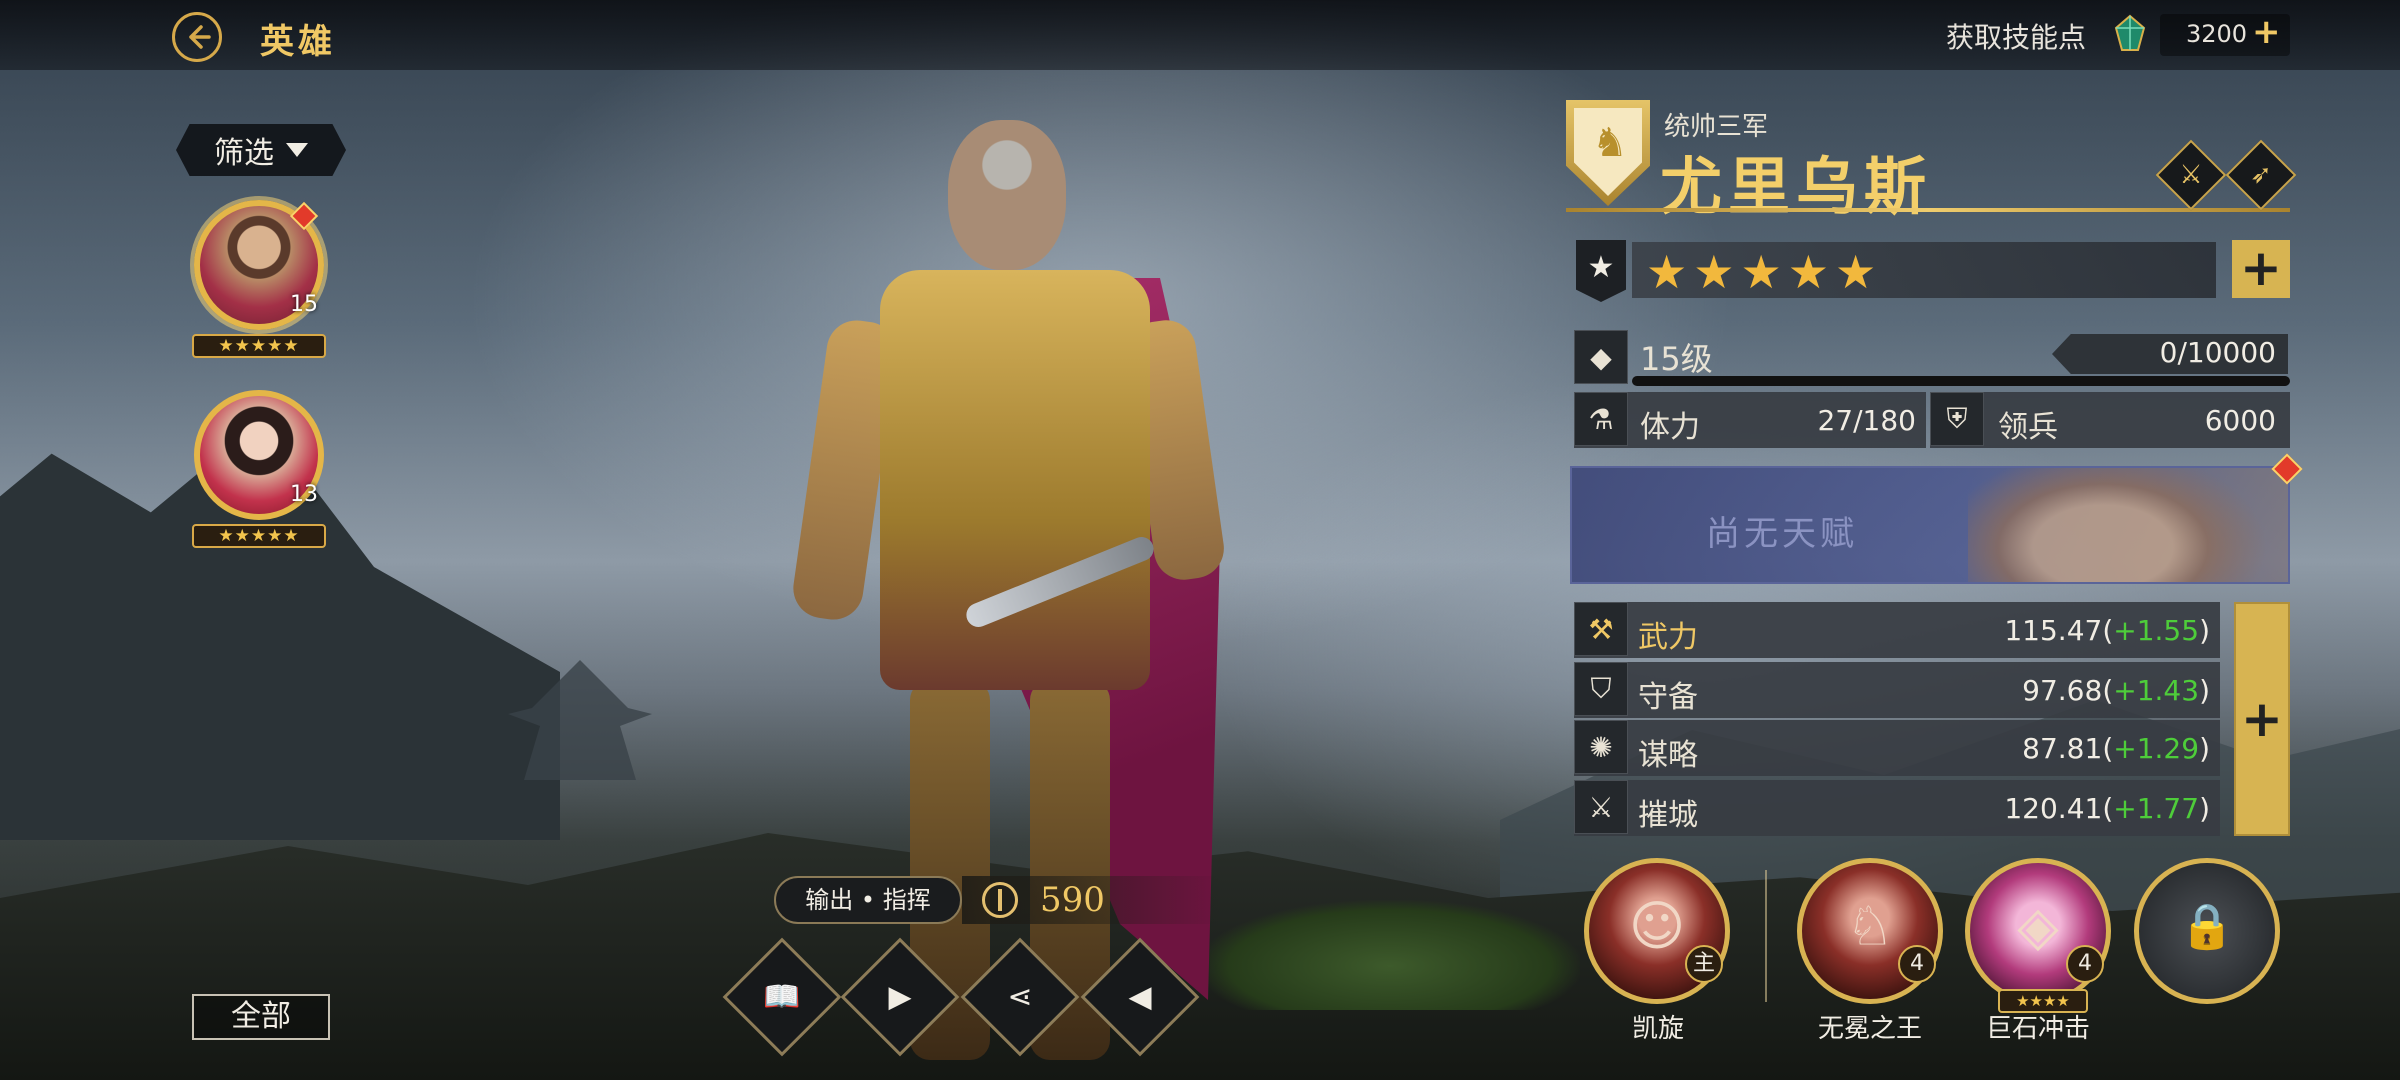 Image resolution: width=2400 pixels, height=1080 pixels. What do you see at coordinates (2261, 269) in the screenshot?
I see `upgrade-stars-button: +` at bounding box center [2261, 269].